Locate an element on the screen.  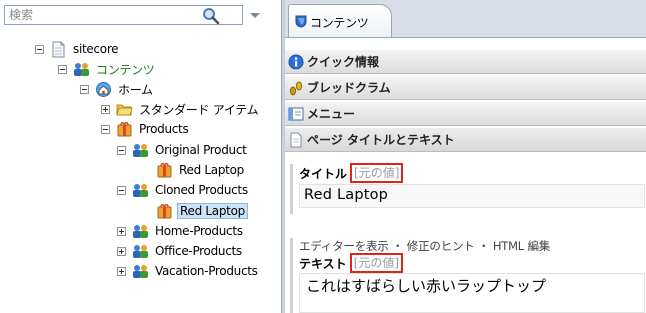
tab-strip-border is located at coordinates (465, 37).